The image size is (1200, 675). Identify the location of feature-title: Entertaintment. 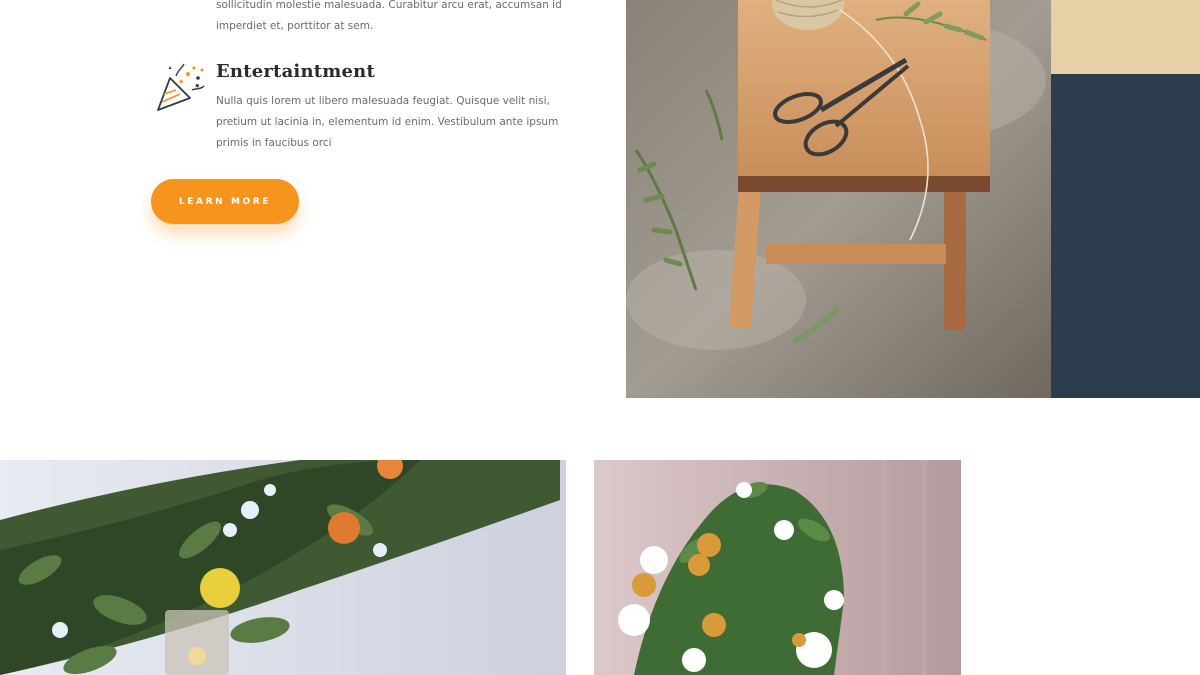
(295, 71).